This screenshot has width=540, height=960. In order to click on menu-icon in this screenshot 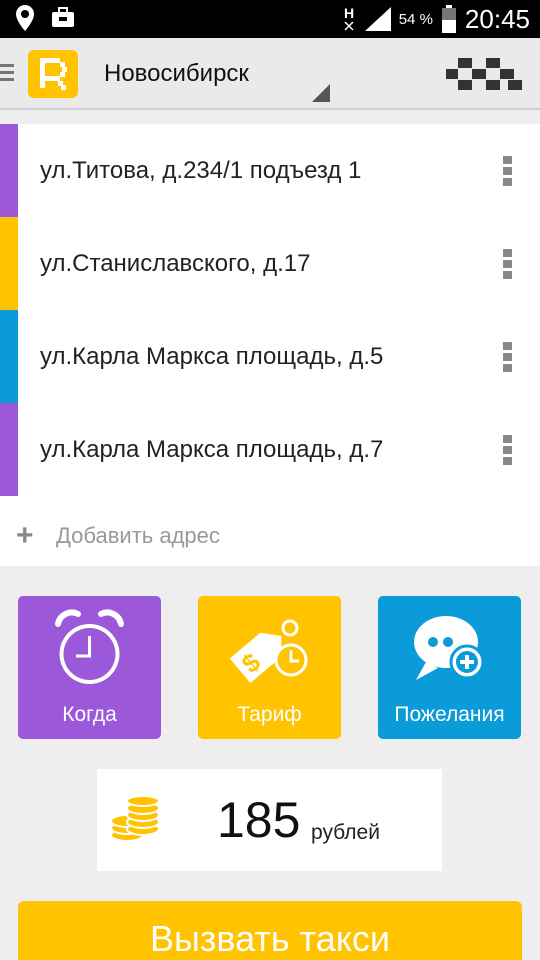, I will do `click(7, 74)`.